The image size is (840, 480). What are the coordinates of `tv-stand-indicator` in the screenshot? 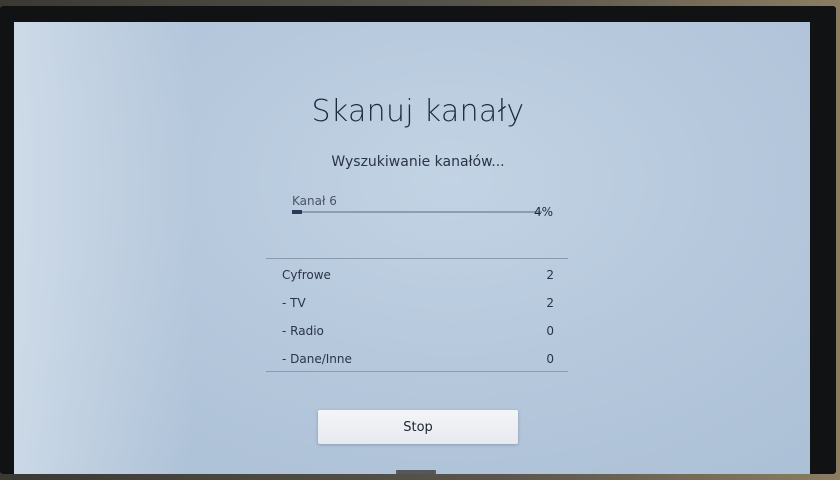 It's located at (416, 472).